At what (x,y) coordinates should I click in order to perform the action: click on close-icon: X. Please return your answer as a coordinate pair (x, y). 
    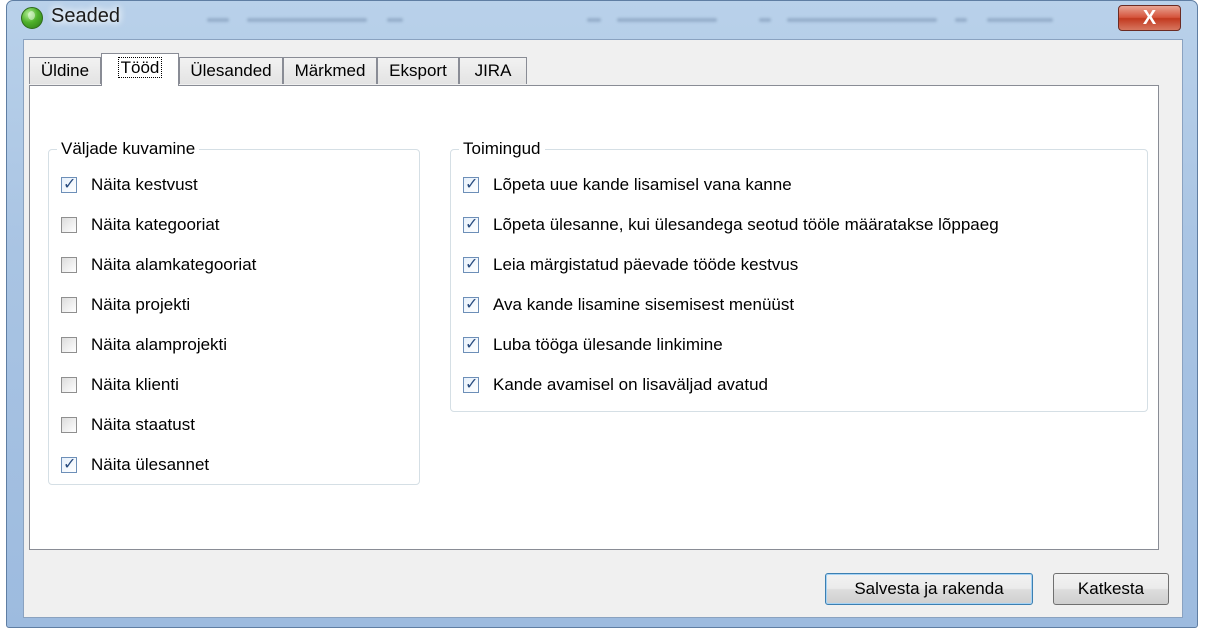
    Looking at the image, I should click on (1149, 18).